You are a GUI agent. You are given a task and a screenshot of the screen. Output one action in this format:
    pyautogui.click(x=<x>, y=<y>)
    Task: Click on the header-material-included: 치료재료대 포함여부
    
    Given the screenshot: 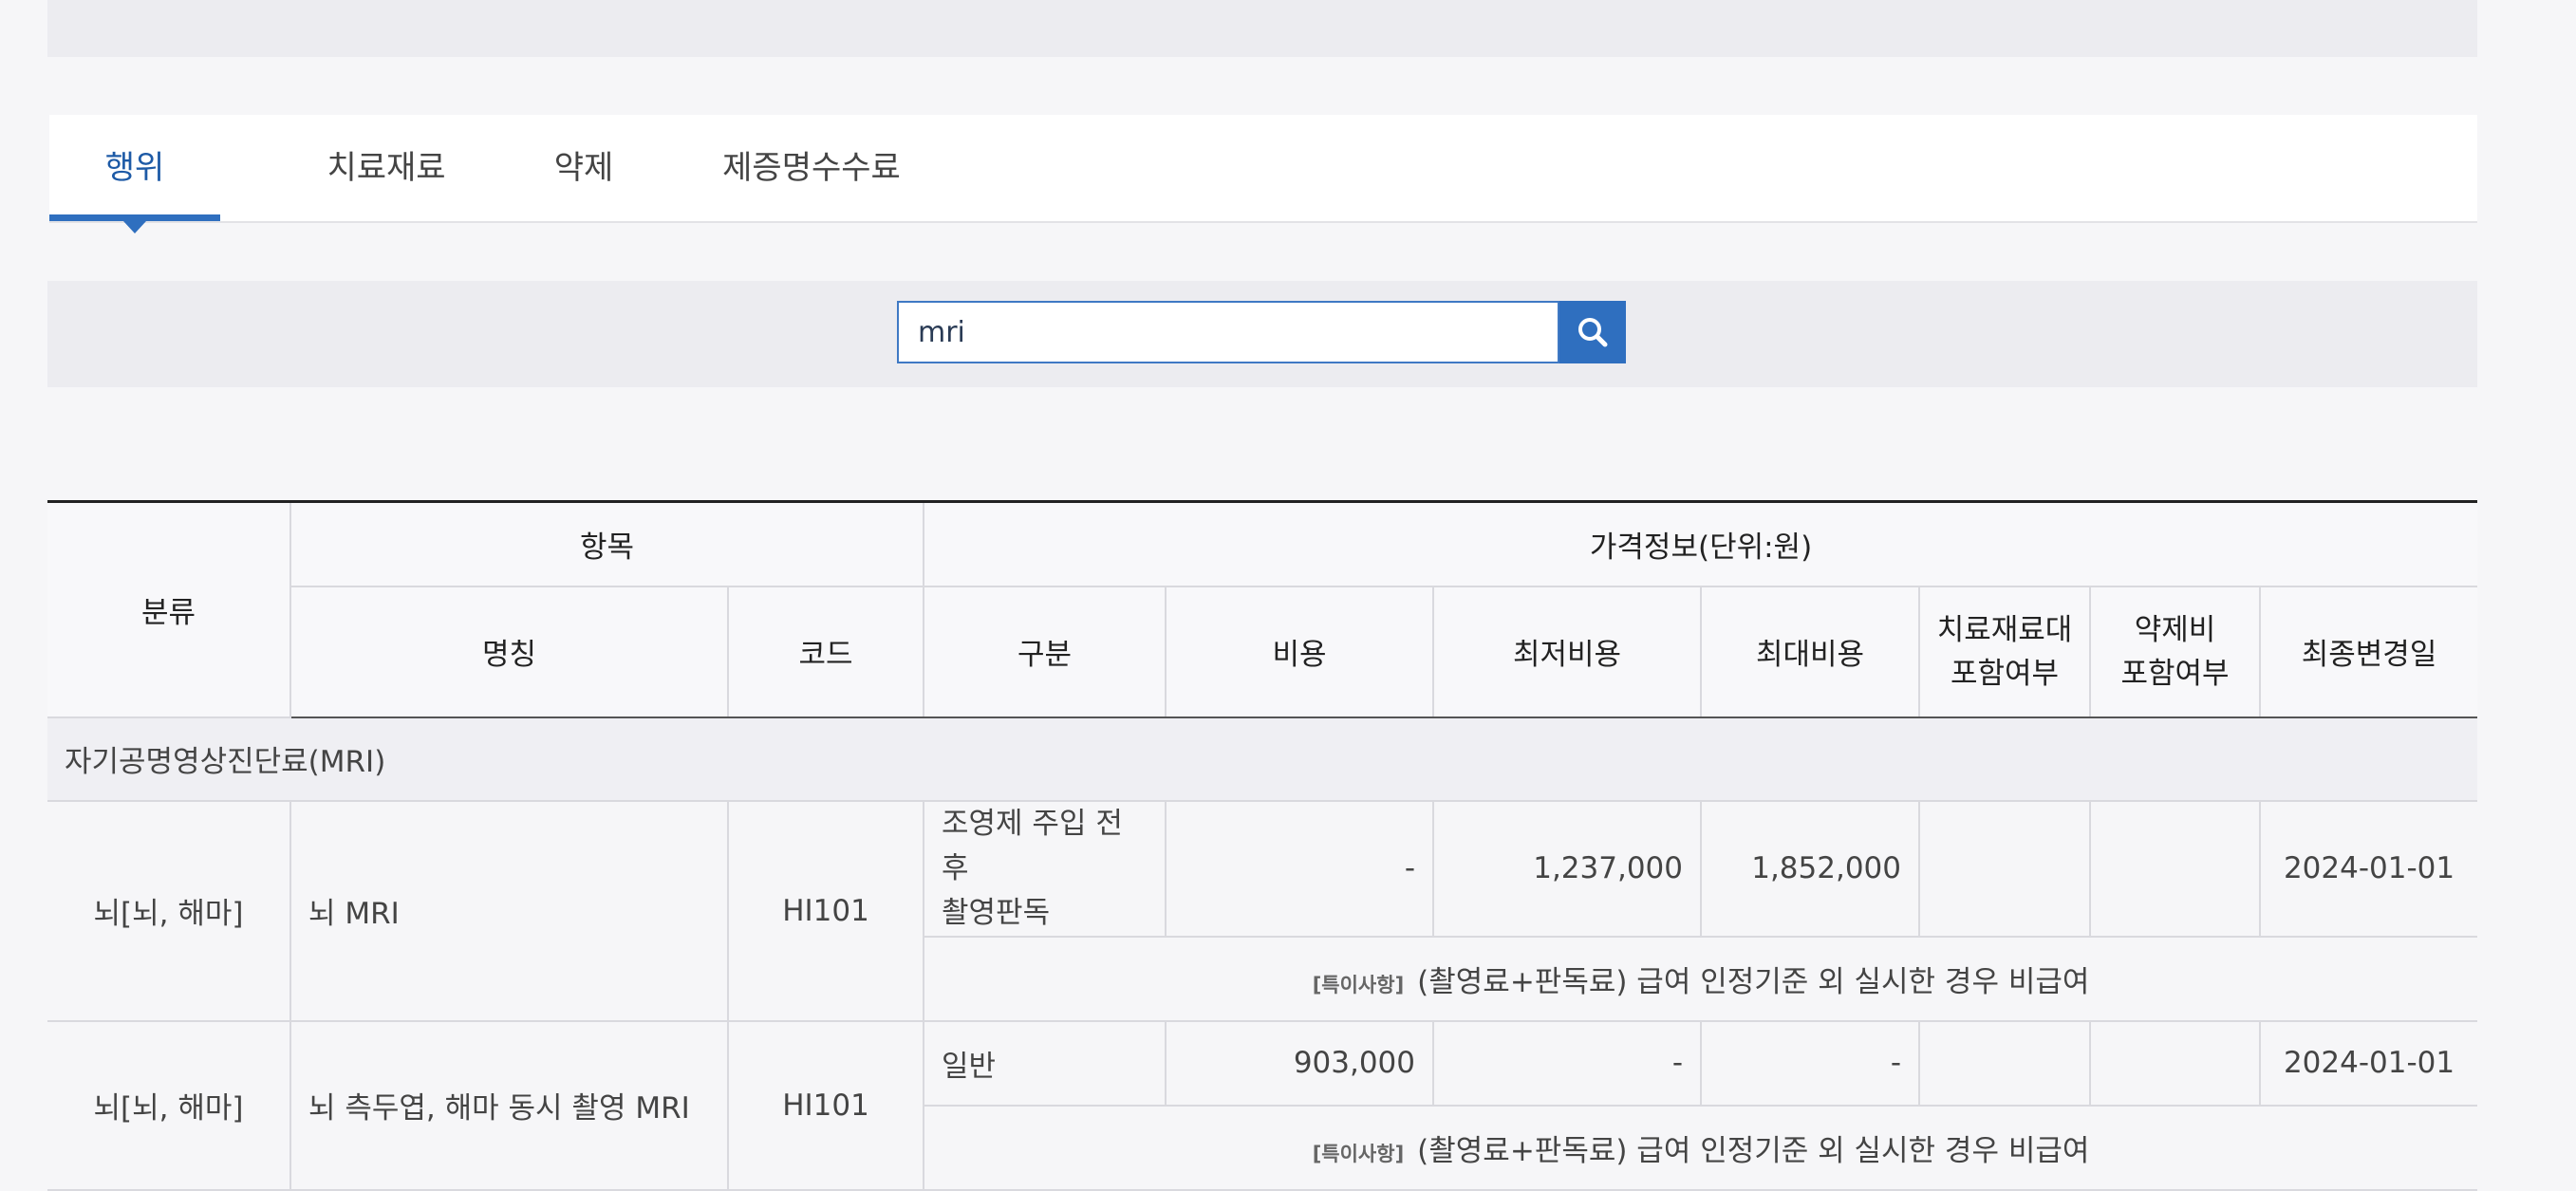 What is the action you would take?
    pyautogui.click(x=2005, y=651)
    